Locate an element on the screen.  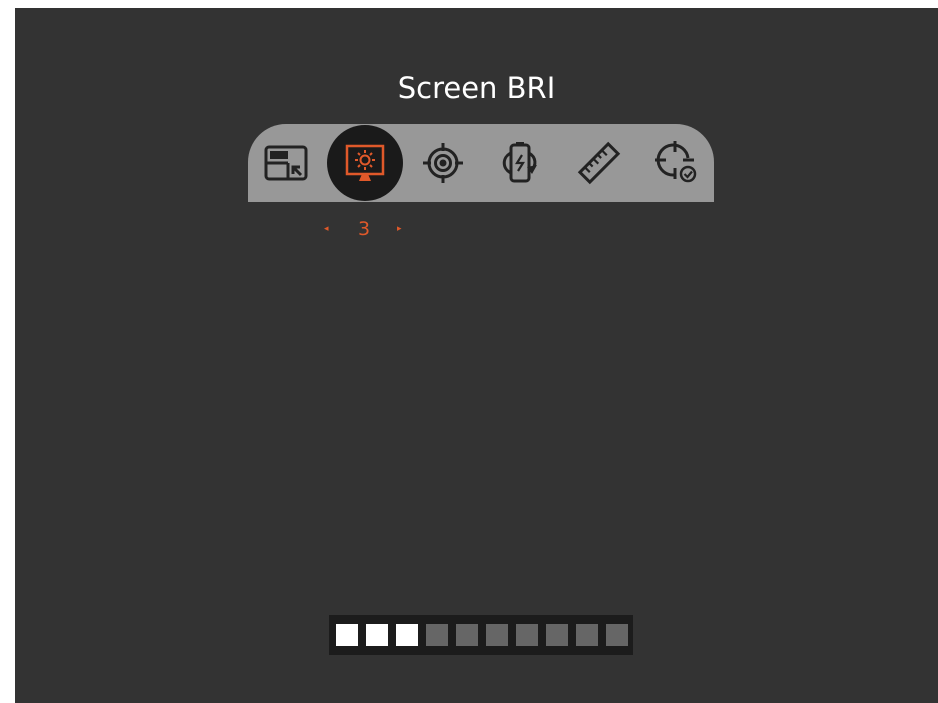
crosshair-check-icon is located at coordinates (676, 162).